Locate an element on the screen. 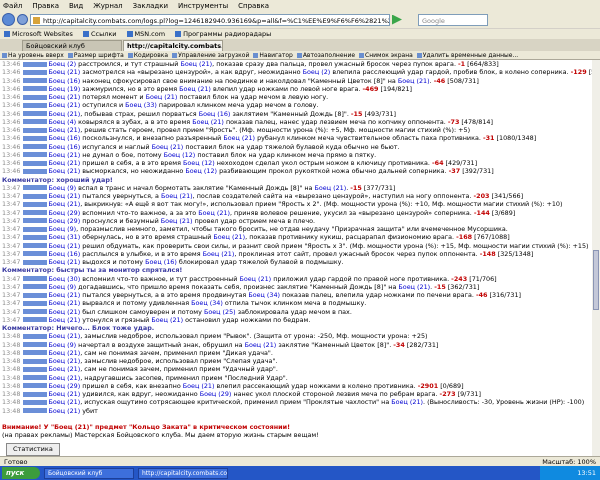 The height and width of the screenshot is (480, 600). taskbar-item: Бойцовский клуб is located at coordinates (89, 473).